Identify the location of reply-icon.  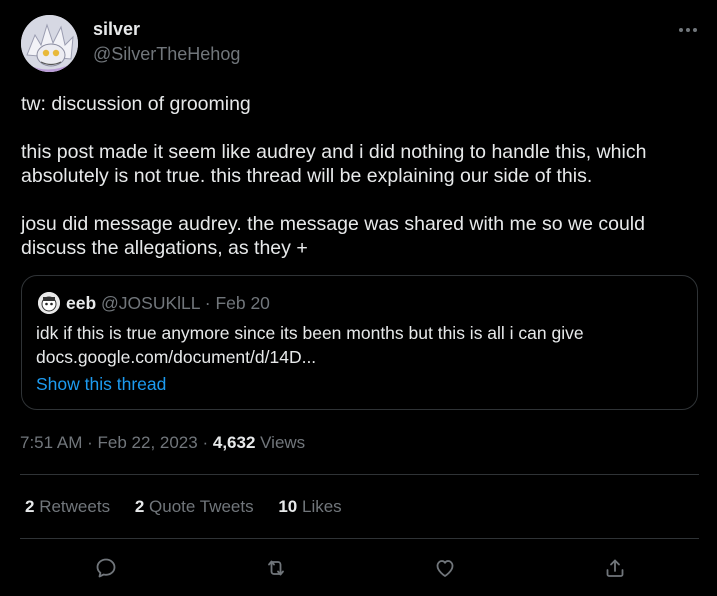
(106, 568).